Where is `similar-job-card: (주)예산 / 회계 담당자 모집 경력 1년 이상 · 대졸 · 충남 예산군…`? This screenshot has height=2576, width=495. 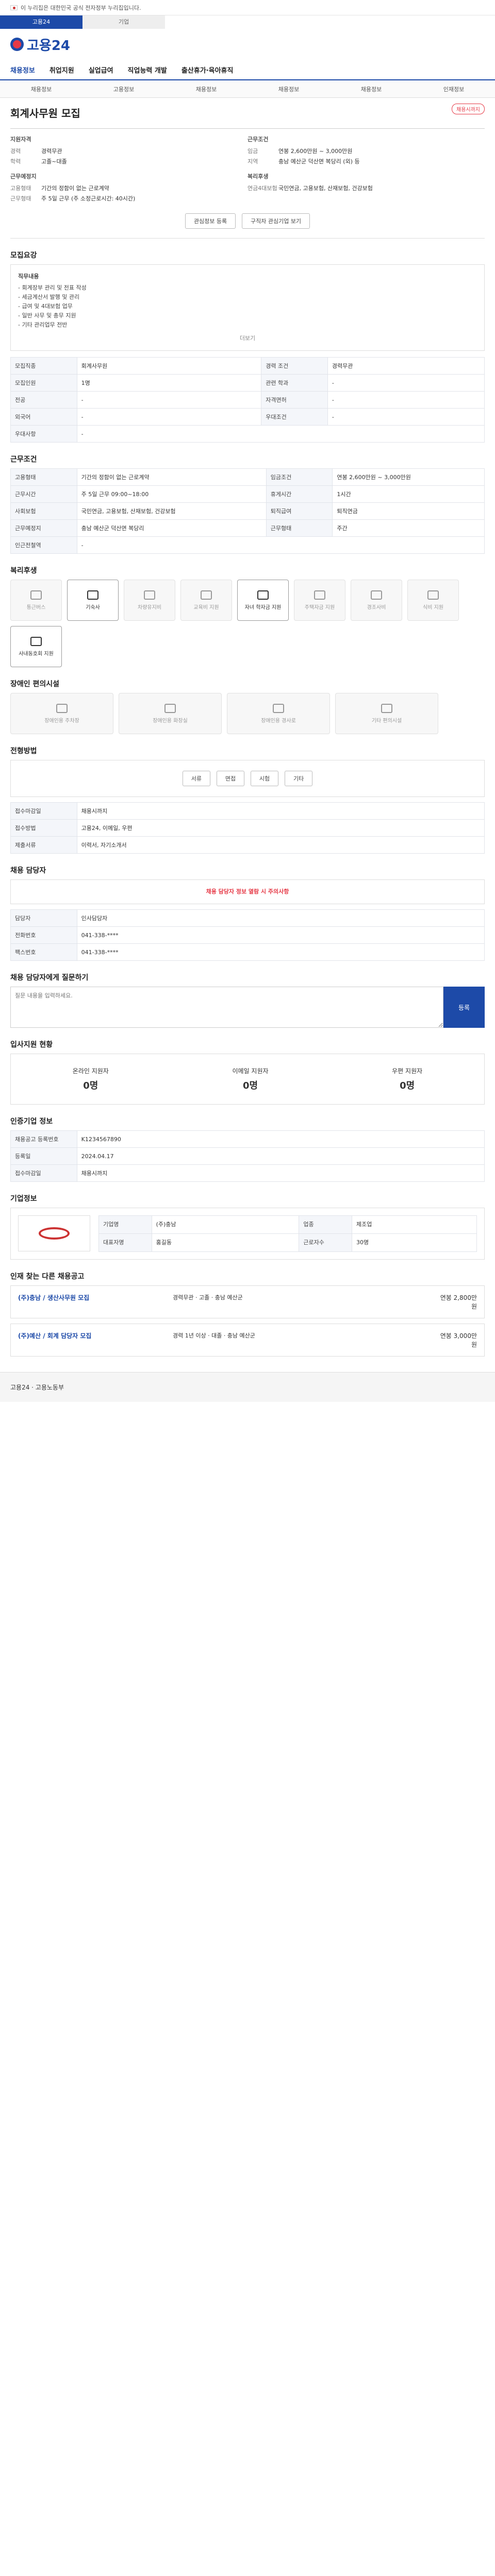 similar-job-card: (주)예산 / 회계 담당자 모집 경력 1년 이상 · 대졸 · 충남 예산군… is located at coordinates (247, 1340).